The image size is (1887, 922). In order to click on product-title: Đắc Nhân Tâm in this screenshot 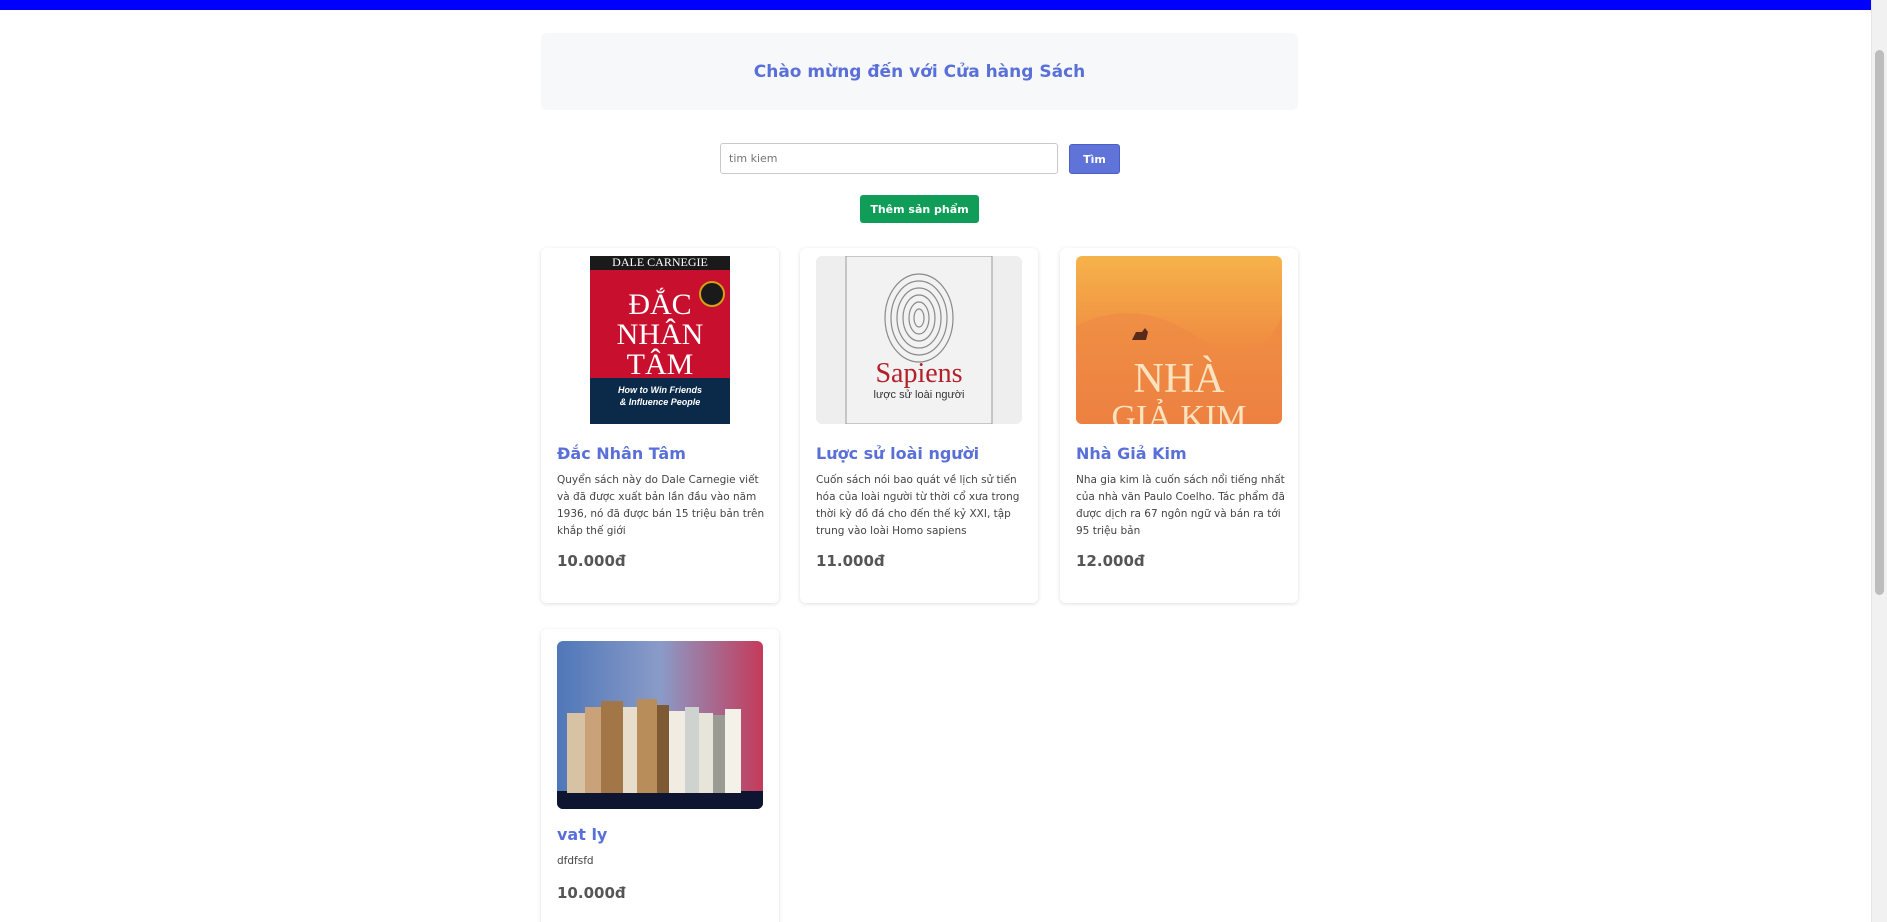, I will do `click(662, 453)`.